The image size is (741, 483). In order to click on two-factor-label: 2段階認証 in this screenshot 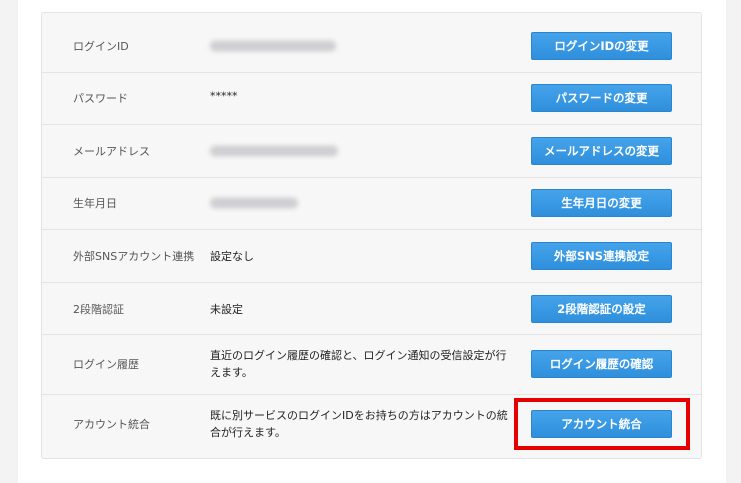, I will do `click(98, 309)`.